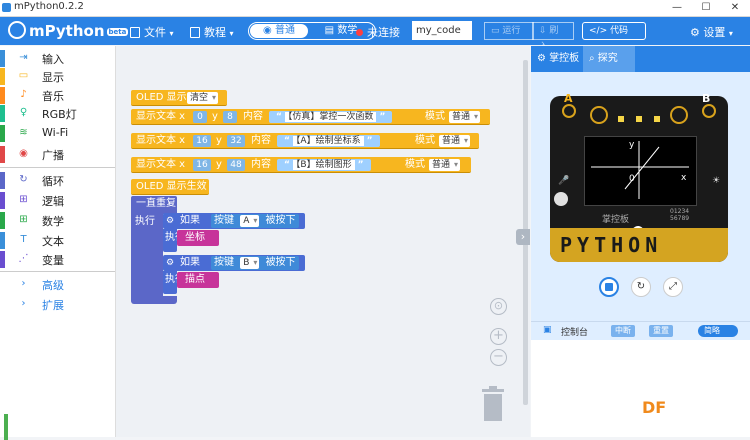  I want to click on touch-pad-a, so click(569, 111).